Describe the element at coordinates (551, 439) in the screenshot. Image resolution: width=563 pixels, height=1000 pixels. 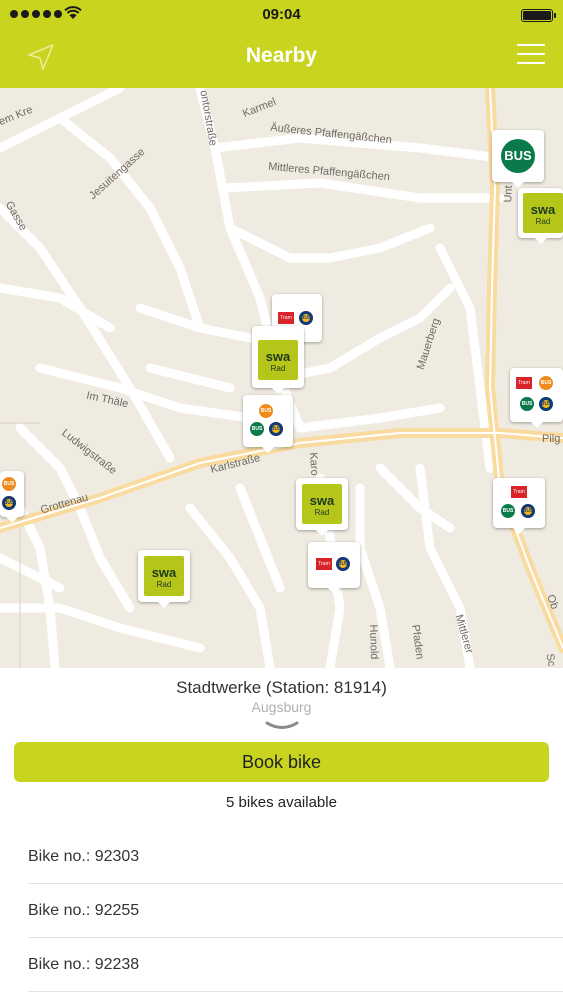
I see `street-label: Pilg` at that location.